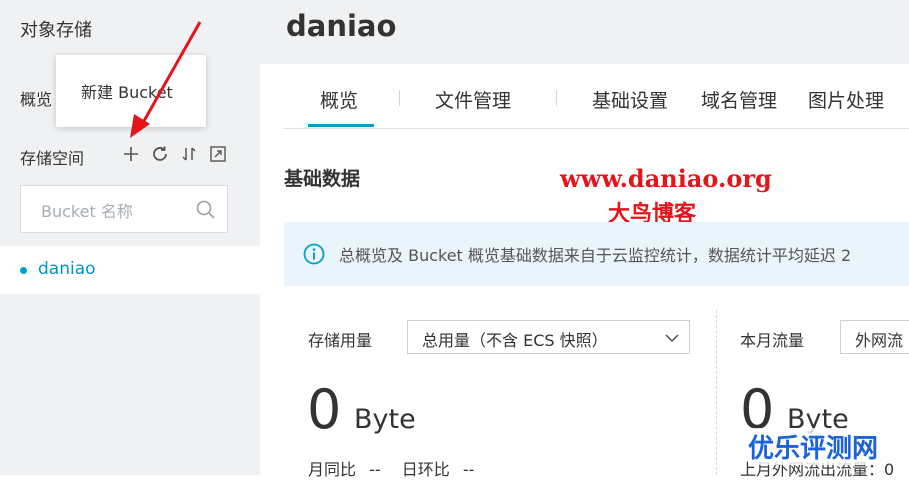 This screenshot has height=480, width=909. Describe the element at coordinates (23, 270) in the screenshot. I see `bucket-status-dot` at that location.